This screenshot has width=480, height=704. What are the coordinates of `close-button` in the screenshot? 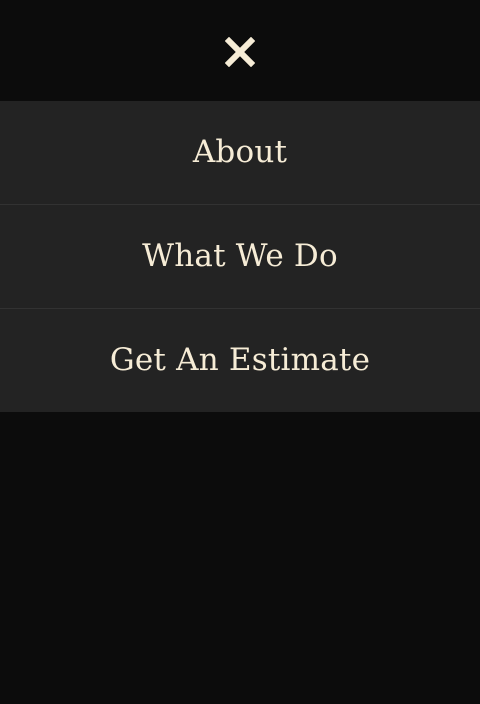 It's located at (240, 52).